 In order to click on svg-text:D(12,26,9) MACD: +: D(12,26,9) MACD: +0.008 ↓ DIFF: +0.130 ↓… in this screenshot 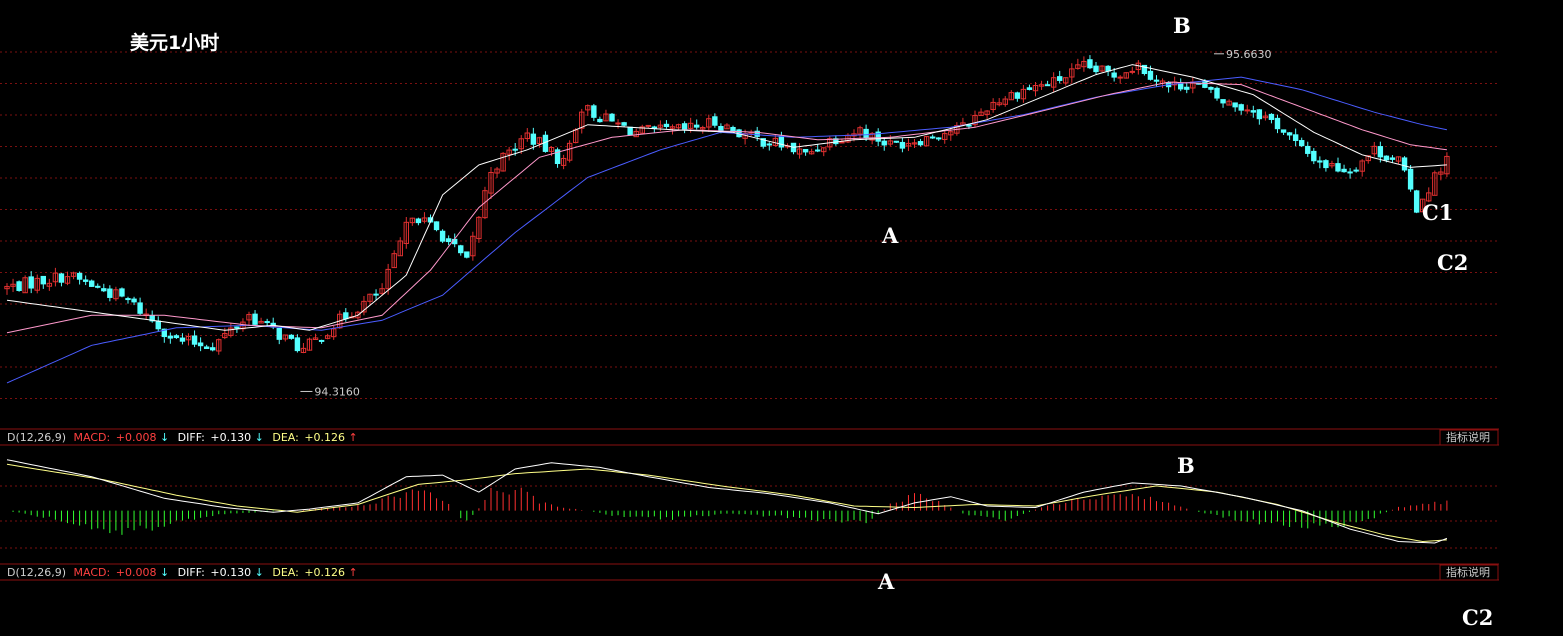, I will do `click(182, 437)`.